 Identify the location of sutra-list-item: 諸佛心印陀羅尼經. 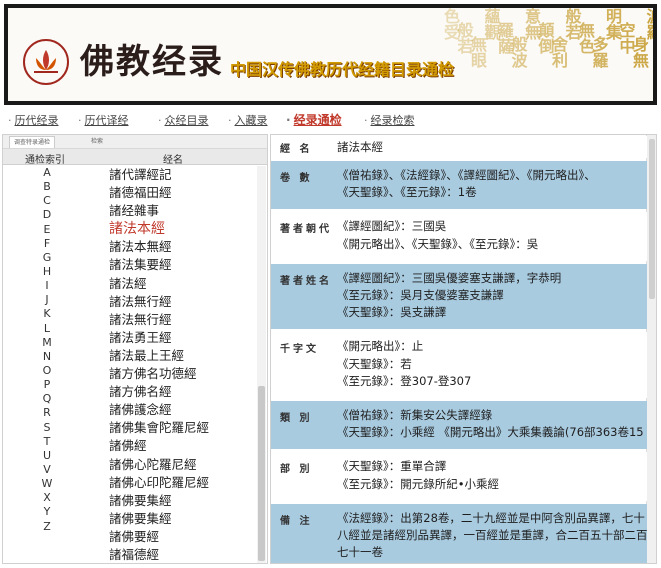
(184, 483).